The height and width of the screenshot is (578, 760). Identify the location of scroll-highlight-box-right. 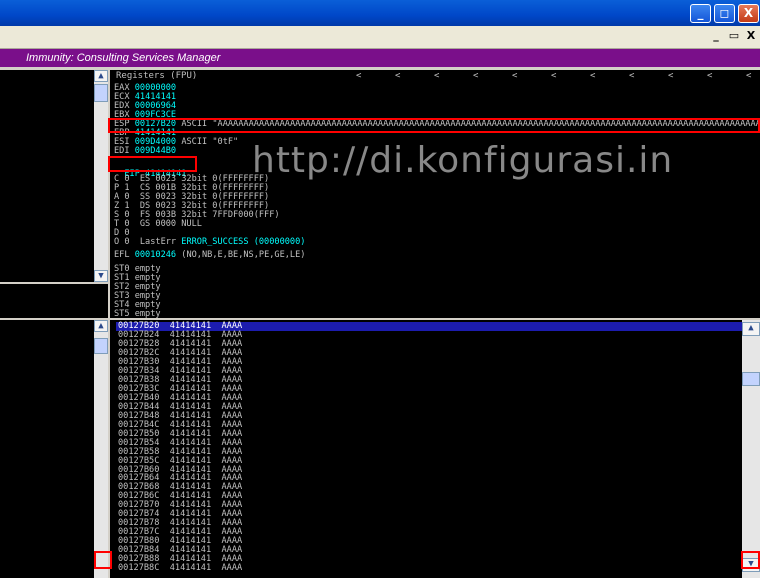
(750, 560).